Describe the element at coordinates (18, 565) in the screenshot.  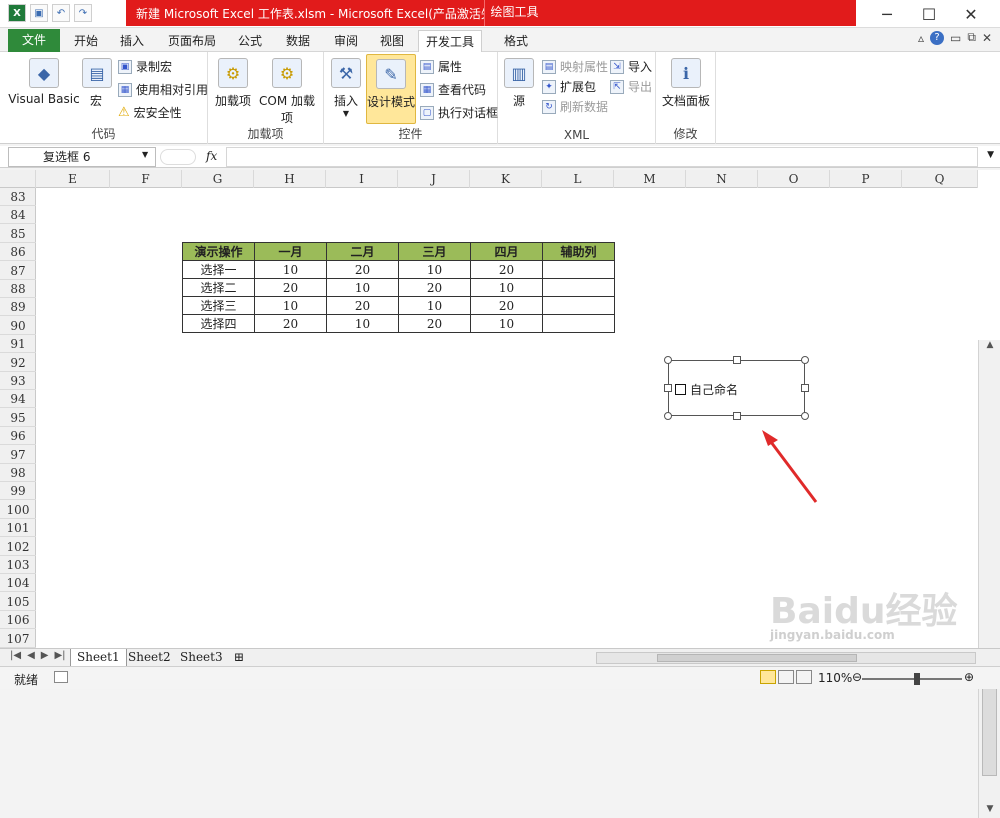
I see `row-header: 103` at that location.